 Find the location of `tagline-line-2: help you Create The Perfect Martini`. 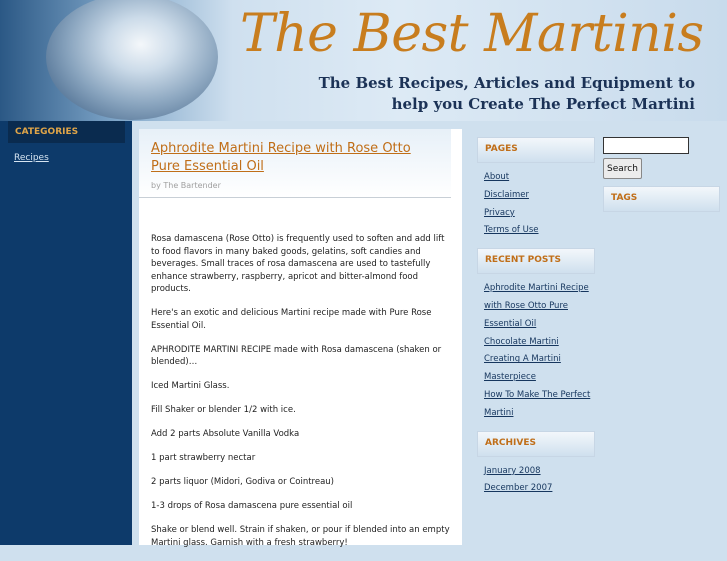

tagline-line-2: help you Create The Perfect Martini is located at coordinates (543, 104).